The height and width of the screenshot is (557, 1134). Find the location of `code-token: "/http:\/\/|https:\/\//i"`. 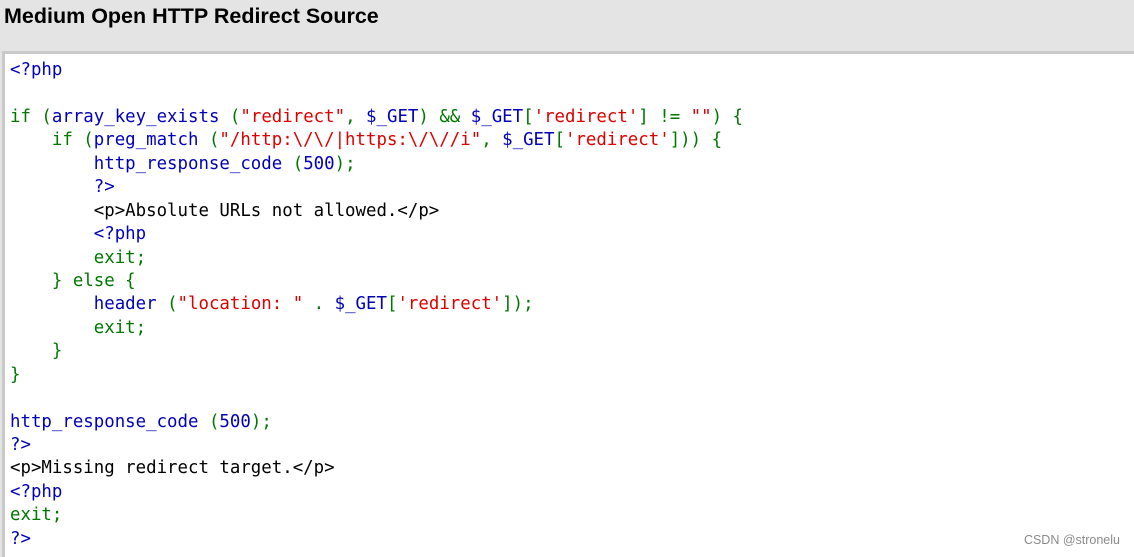

code-token: "/http:\/\/|https:\/\//i" is located at coordinates (350, 140).